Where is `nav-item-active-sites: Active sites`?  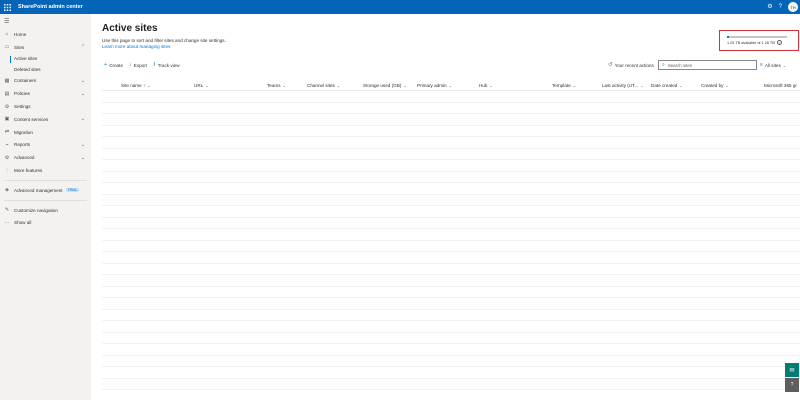
nav-item-active-sites: Active sites is located at coordinates (45, 59).